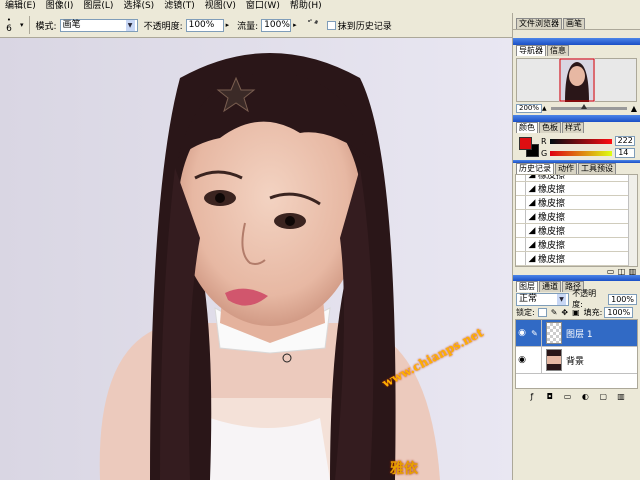 The width and height of the screenshot is (640, 480). I want to click on new-layer-icon: ▢, so click(603, 396).